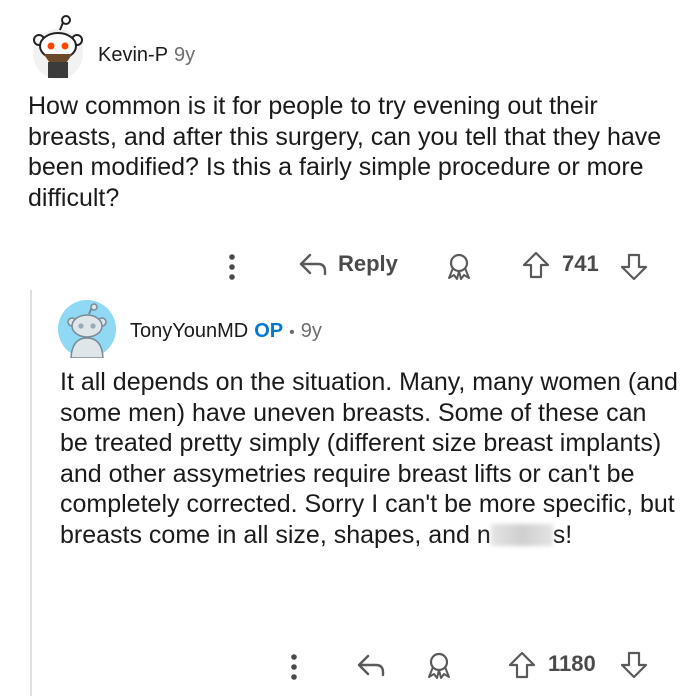 Image resolution: width=700 pixels, height=696 pixels. I want to click on comment-body-tail-start: n, so click(483, 534).